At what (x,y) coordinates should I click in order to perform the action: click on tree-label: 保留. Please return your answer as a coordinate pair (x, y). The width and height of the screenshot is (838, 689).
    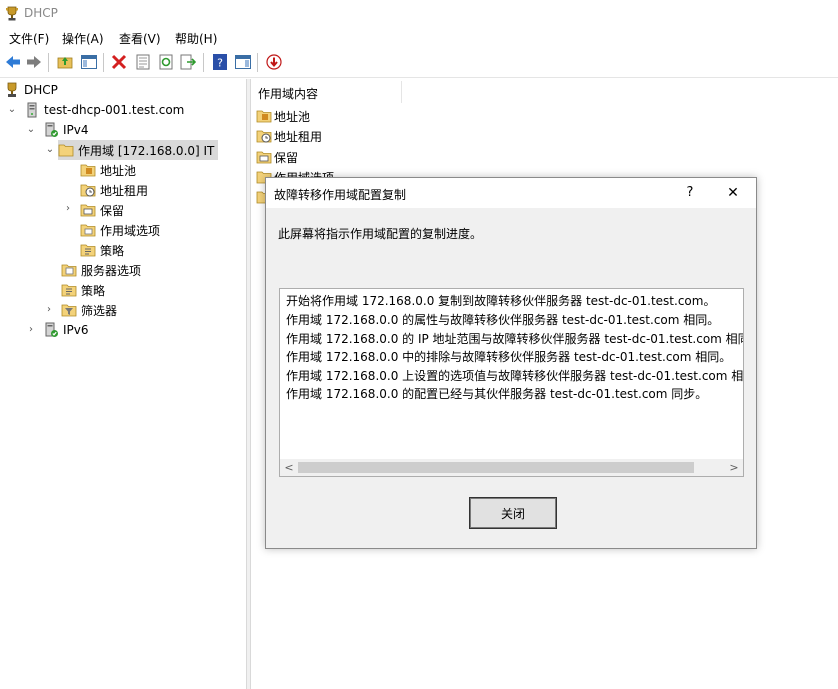
    Looking at the image, I should click on (112, 210).